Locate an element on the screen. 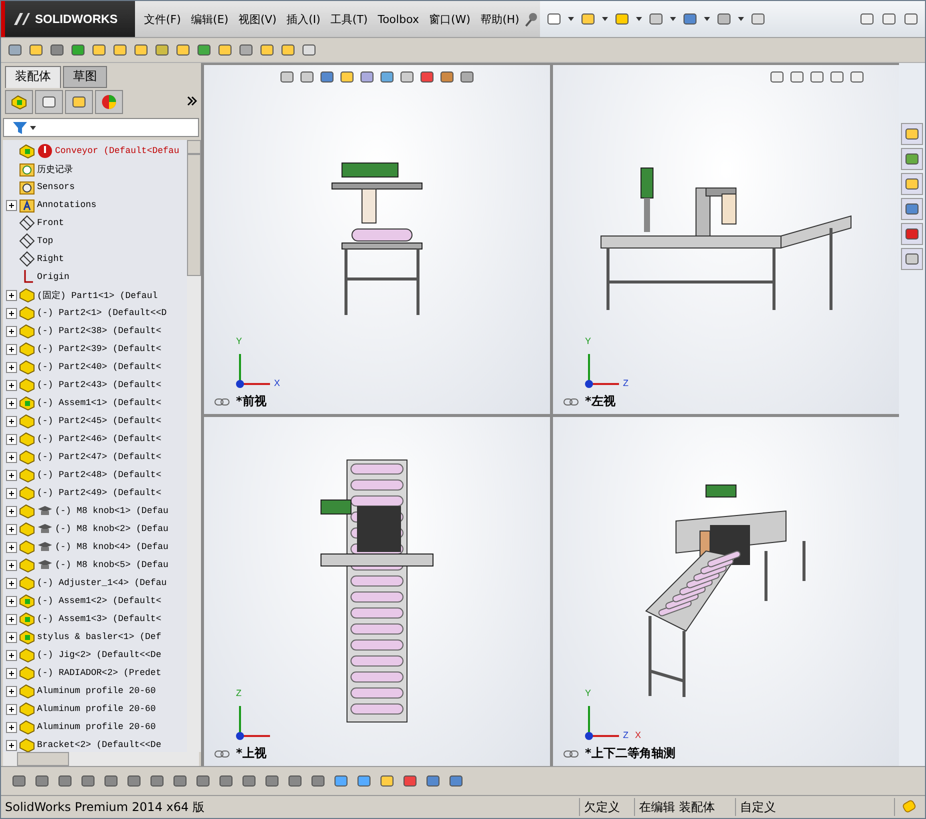  tree-item: Right is located at coordinates (50, 259).